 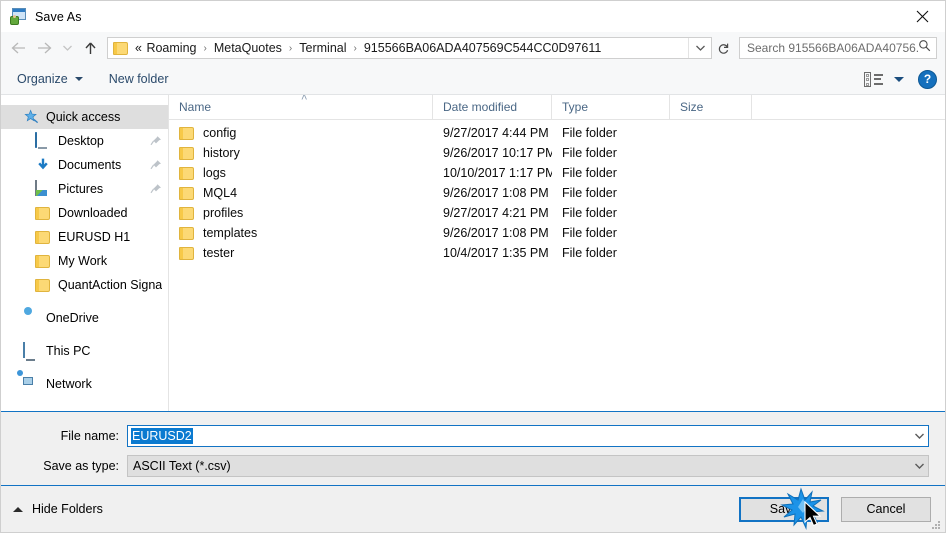 What do you see at coordinates (301, 213) in the screenshot?
I see `file-name-cell: profiles` at bounding box center [301, 213].